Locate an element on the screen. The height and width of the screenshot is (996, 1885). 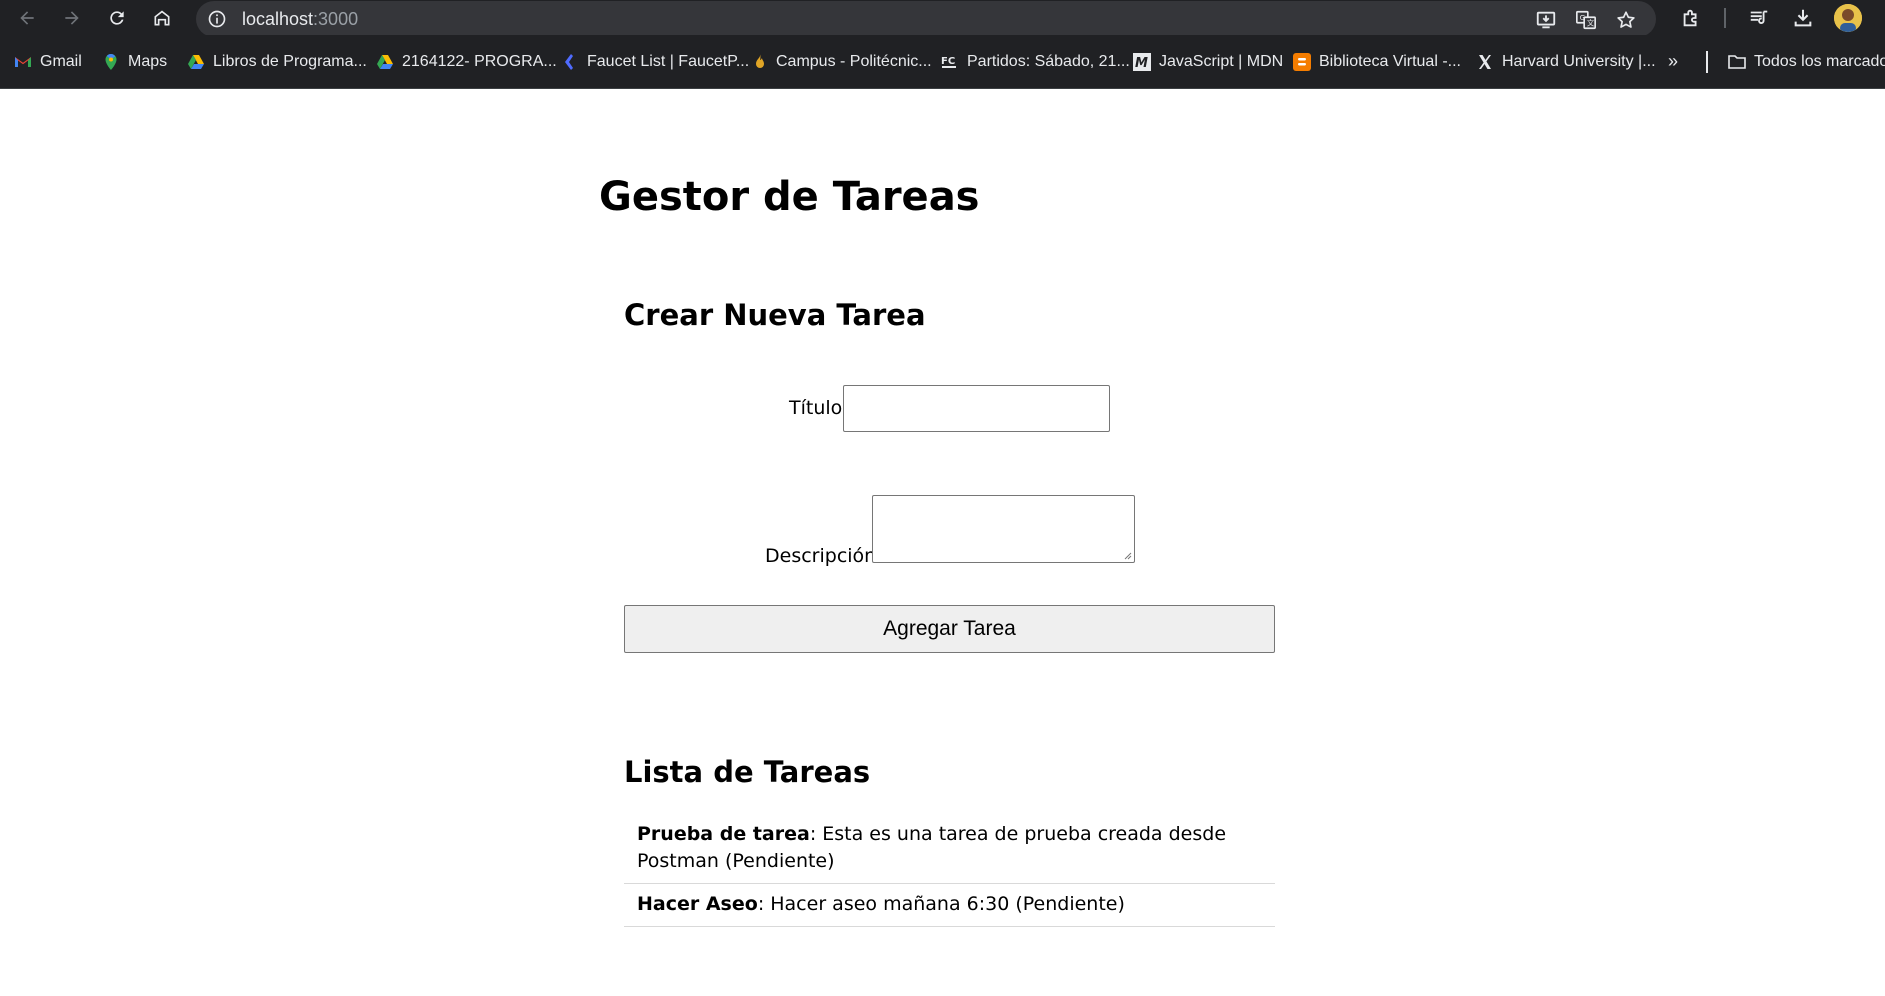
bookmark-maps: Maps is located at coordinates (134, 62).